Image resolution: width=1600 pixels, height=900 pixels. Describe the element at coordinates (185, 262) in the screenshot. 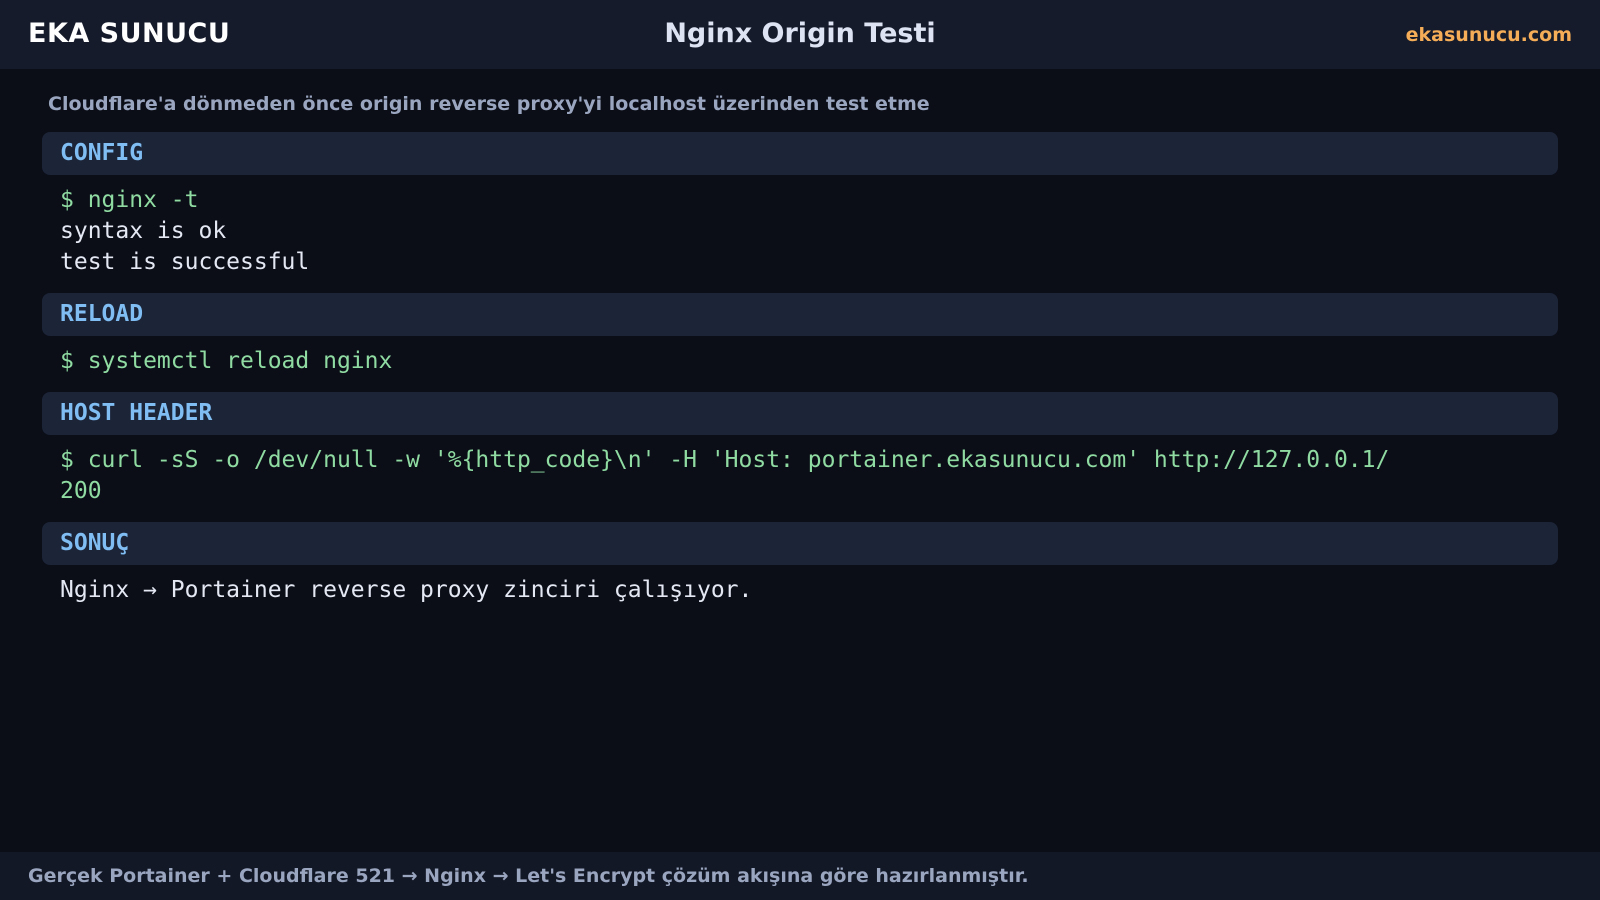

I see `terminal-output: test is successful` at that location.